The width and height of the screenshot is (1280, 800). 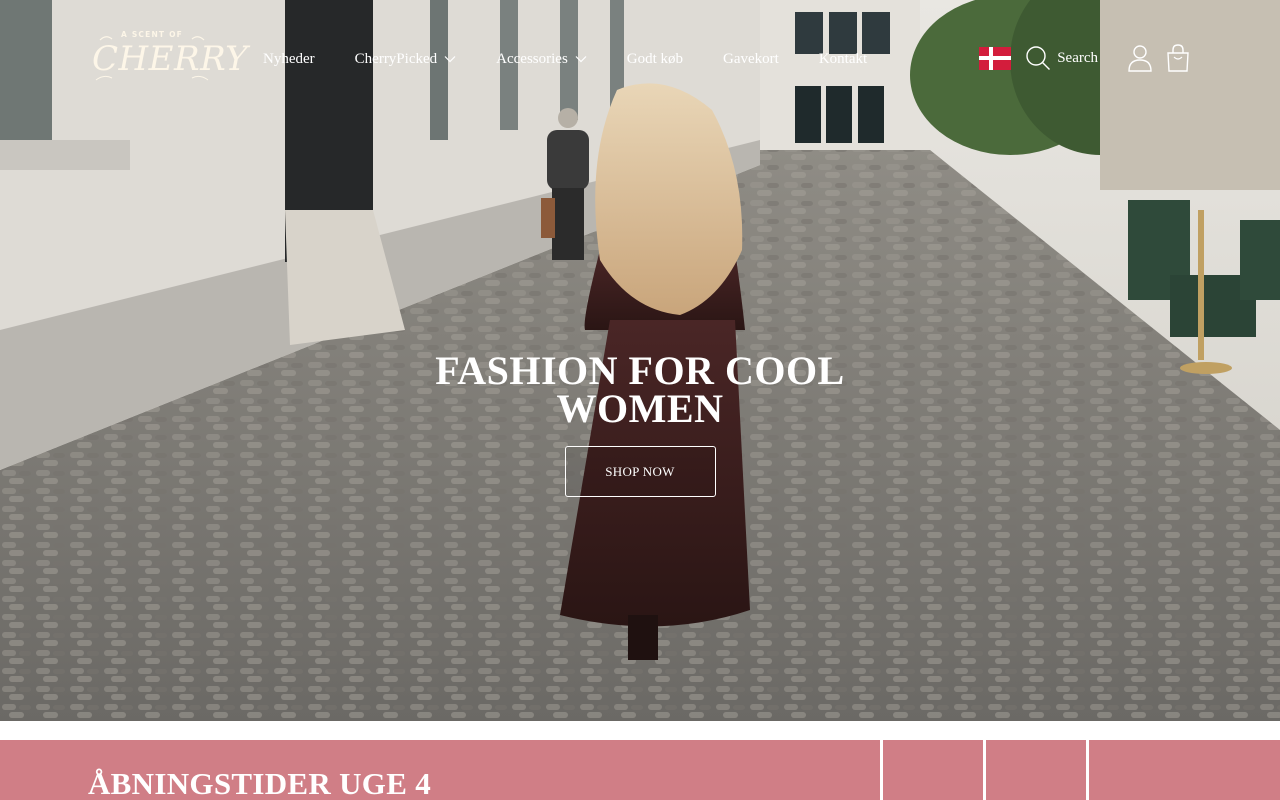 I want to click on denmark-flag-icon, so click(x=995, y=58).